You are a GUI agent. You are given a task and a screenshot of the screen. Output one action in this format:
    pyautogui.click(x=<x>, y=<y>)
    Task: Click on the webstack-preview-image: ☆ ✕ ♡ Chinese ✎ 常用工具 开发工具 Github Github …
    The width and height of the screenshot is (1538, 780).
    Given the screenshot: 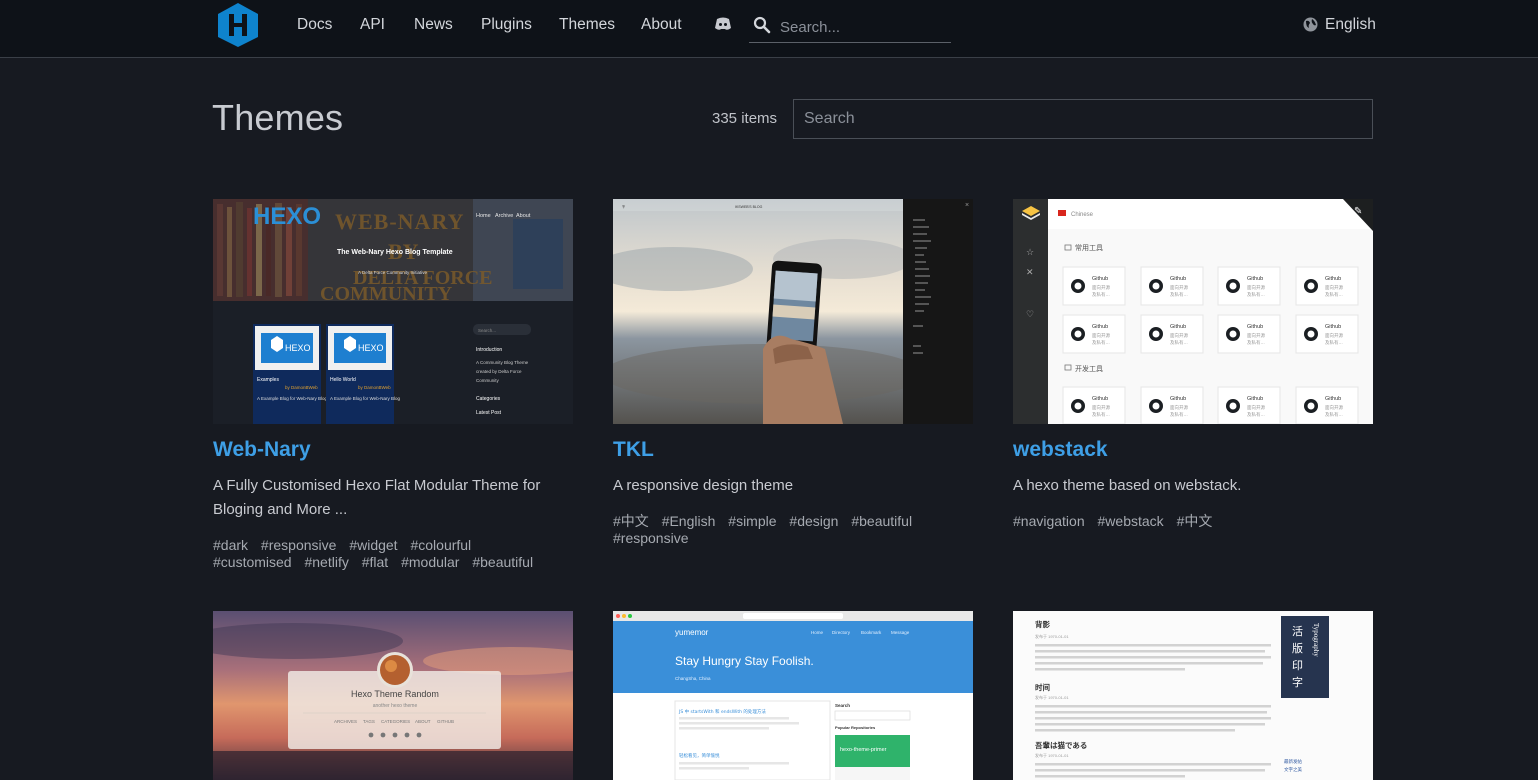 What is the action you would take?
    pyautogui.click(x=1193, y=311)
    